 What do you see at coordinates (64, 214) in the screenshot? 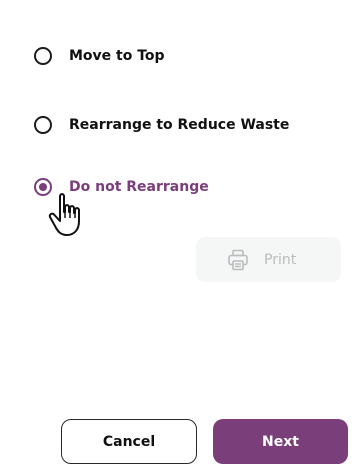
I see `hand-pointer-cursor-icon` at bounding box center [64, 214].